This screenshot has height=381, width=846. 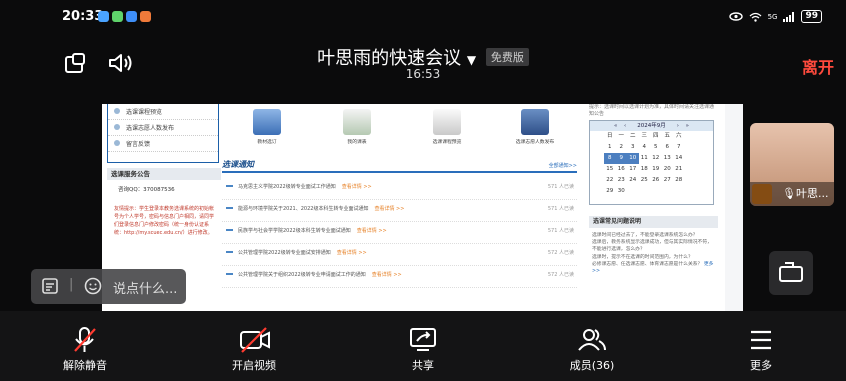 I want to click on share-screen-icon, so click(x=423, y=339).